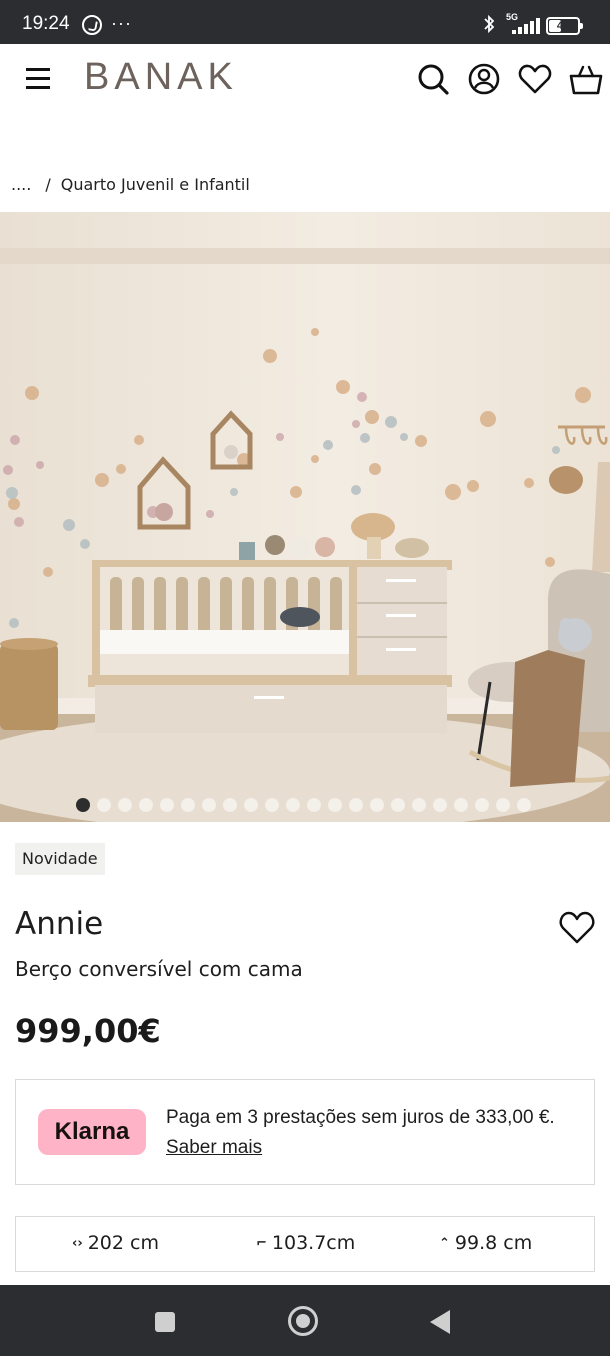  I want to click on product-subtitle: Berço conversível com cama, so click(159, 969).